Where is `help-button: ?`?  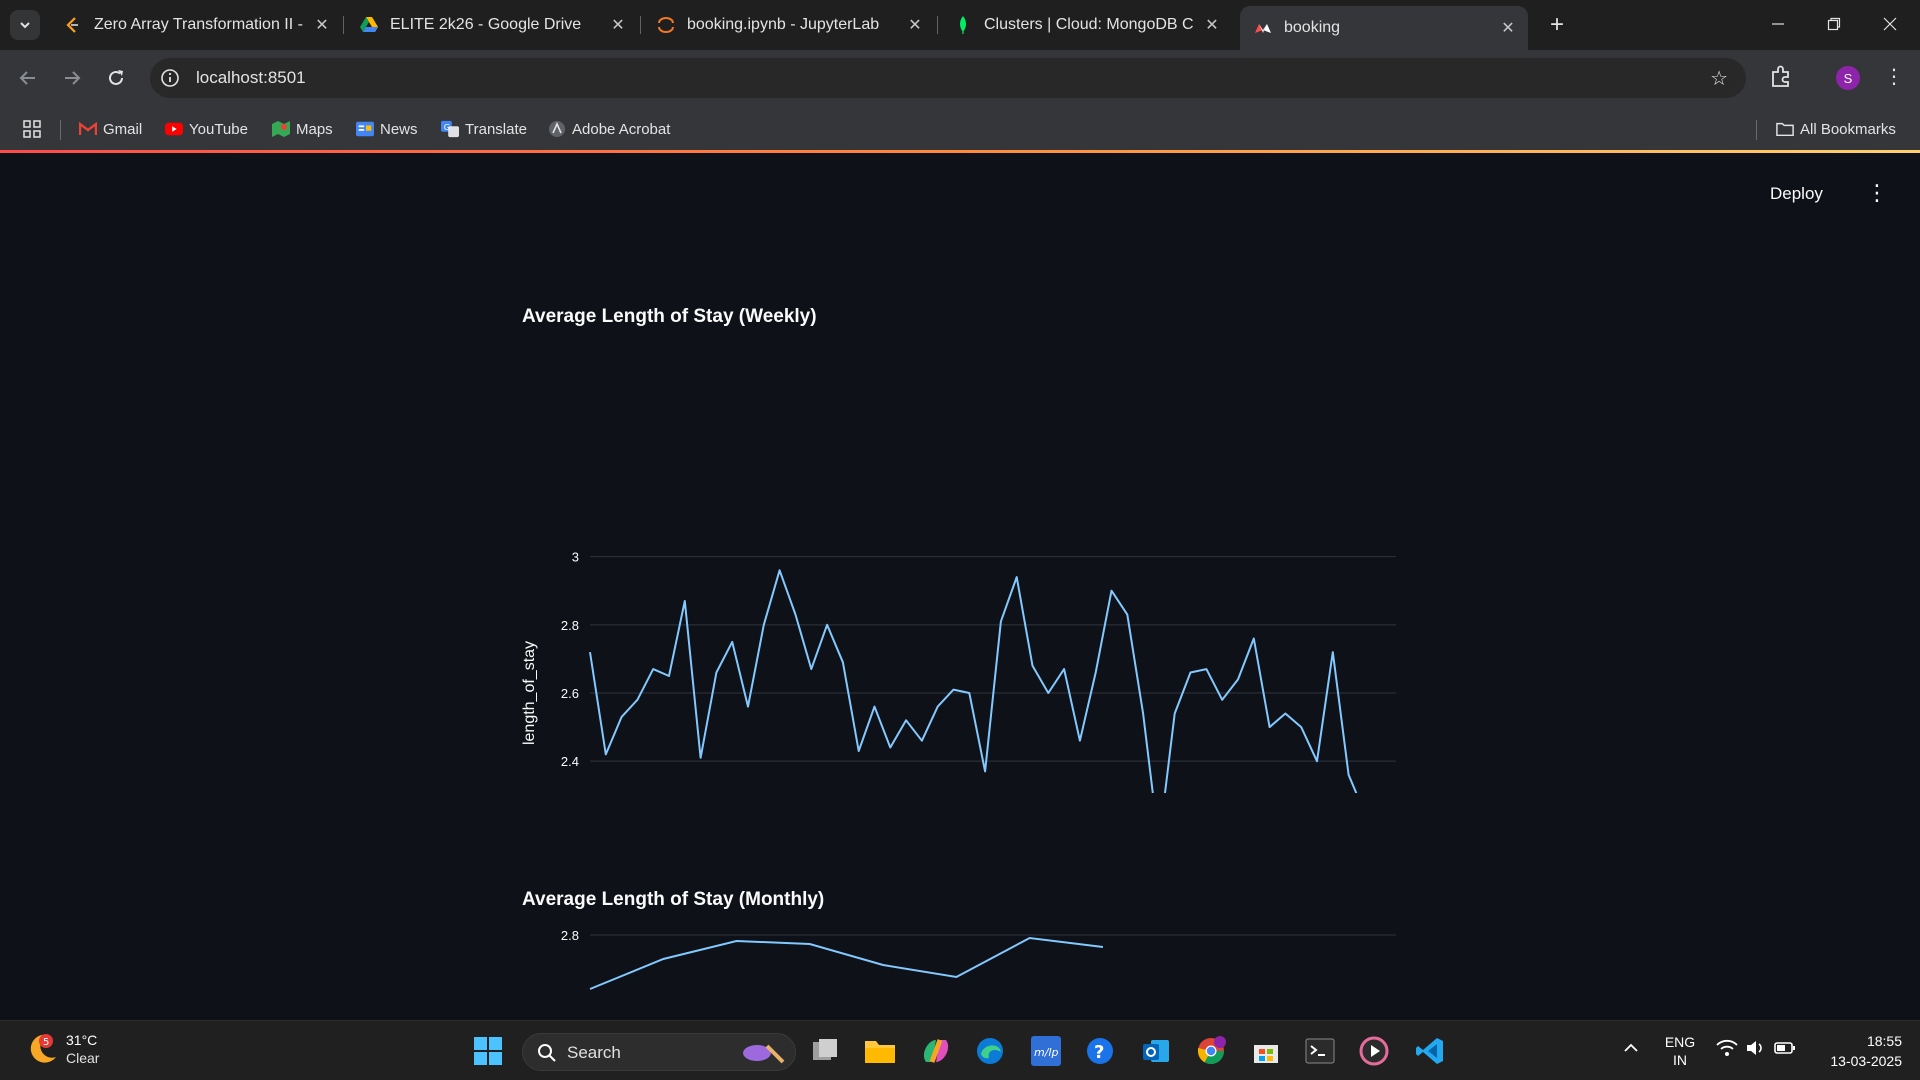
help-button: ? is located at coordinates (1100, 1051).